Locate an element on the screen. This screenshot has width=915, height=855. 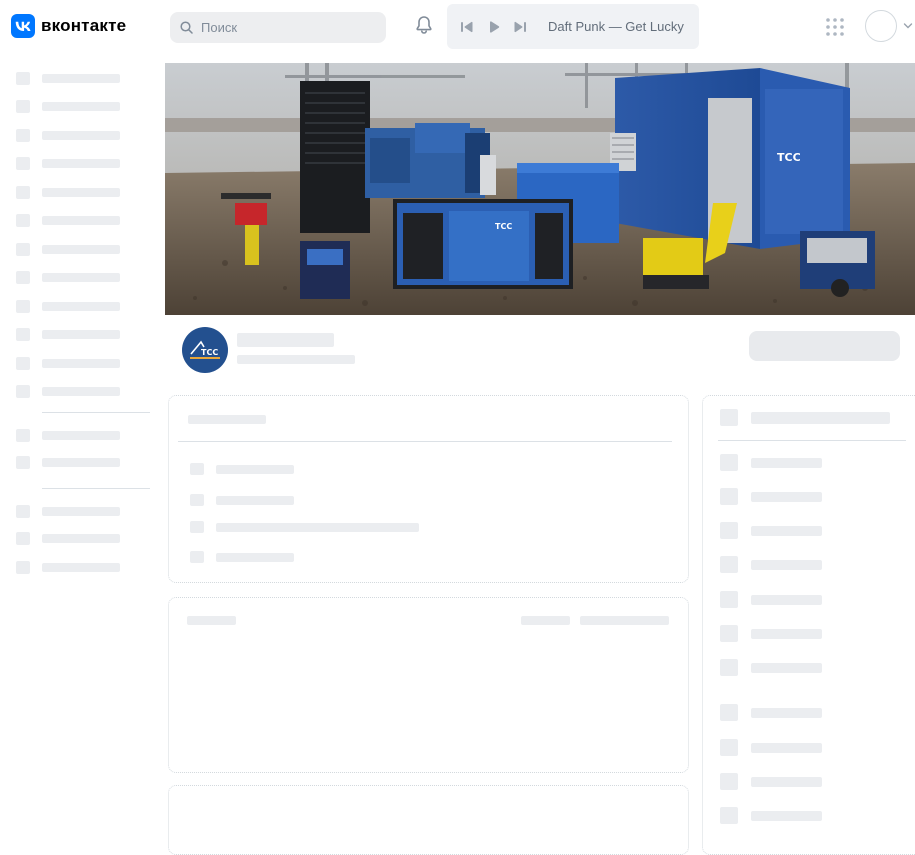
bell-icon is located at coordinates (424, 25).